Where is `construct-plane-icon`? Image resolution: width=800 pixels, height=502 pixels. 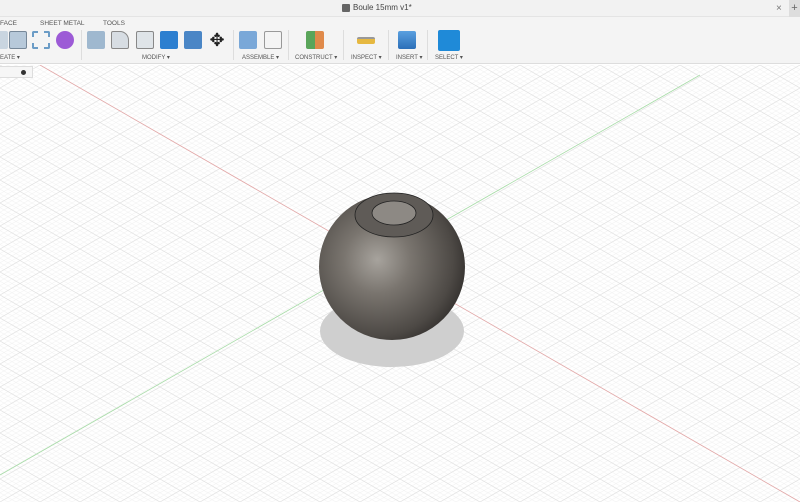
construct-plane-icon is located at coordinates (315, 40).